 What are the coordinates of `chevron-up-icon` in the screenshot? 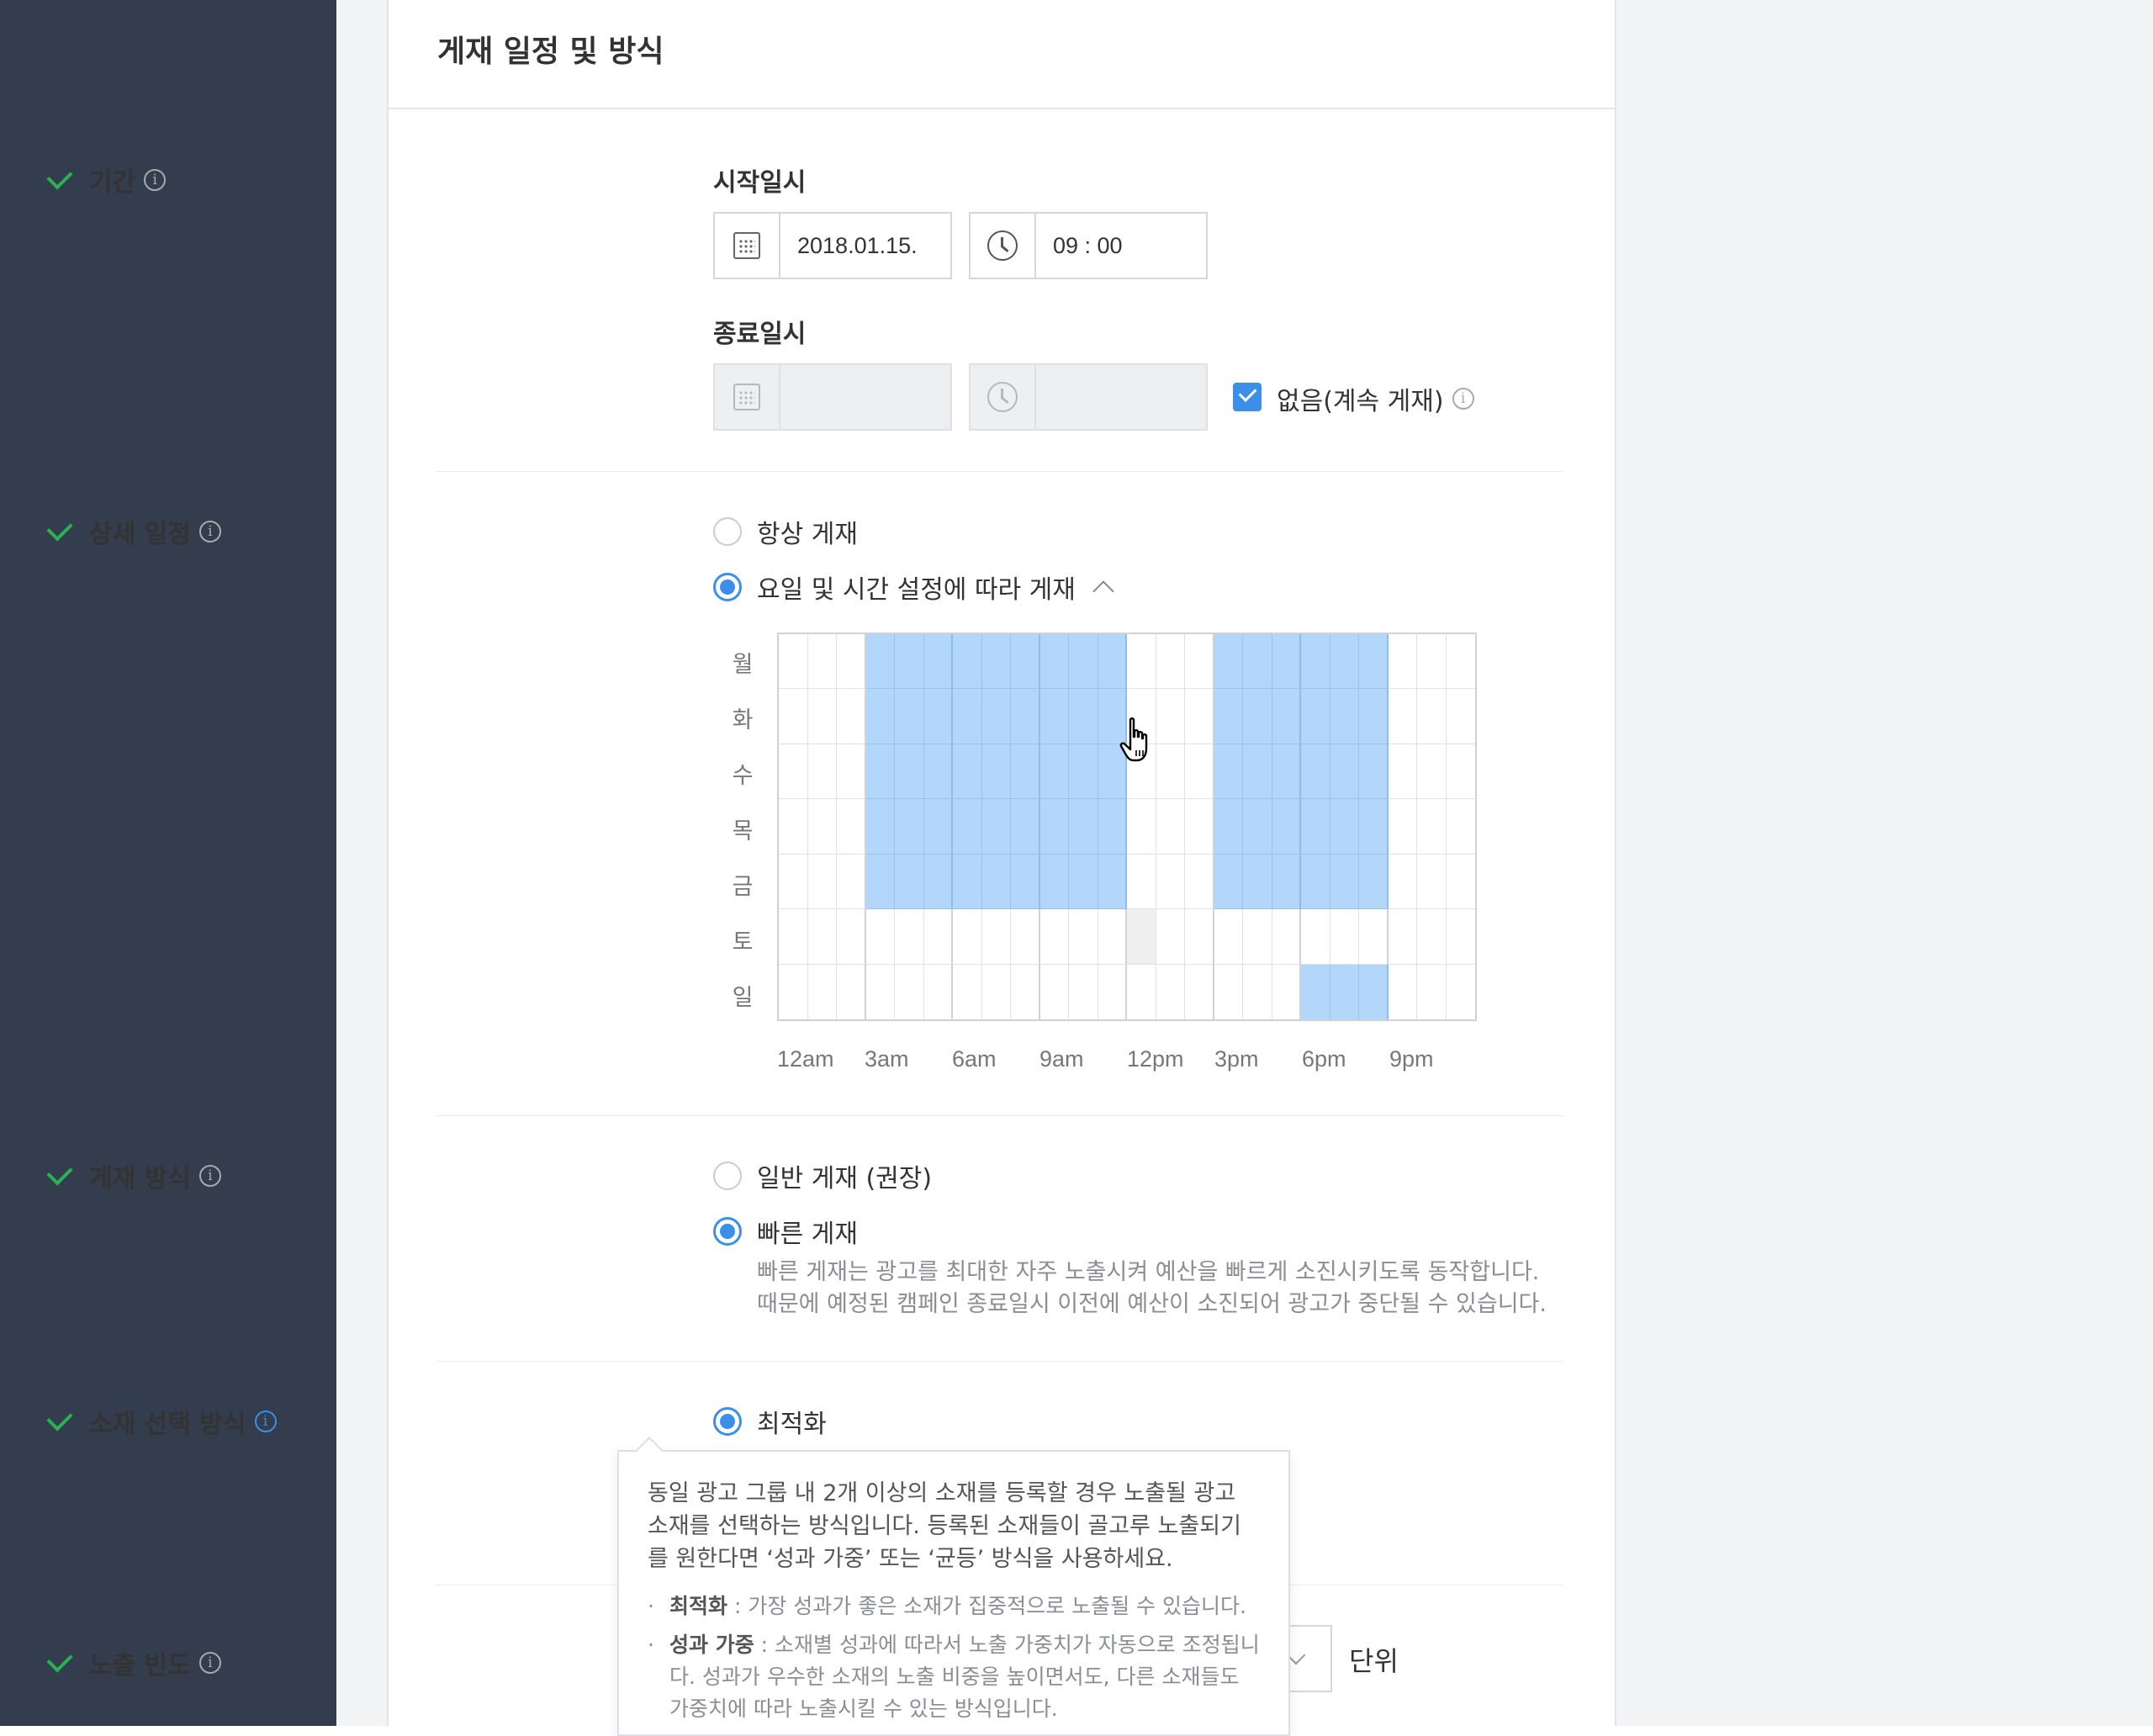 It's located at (1103, 591).